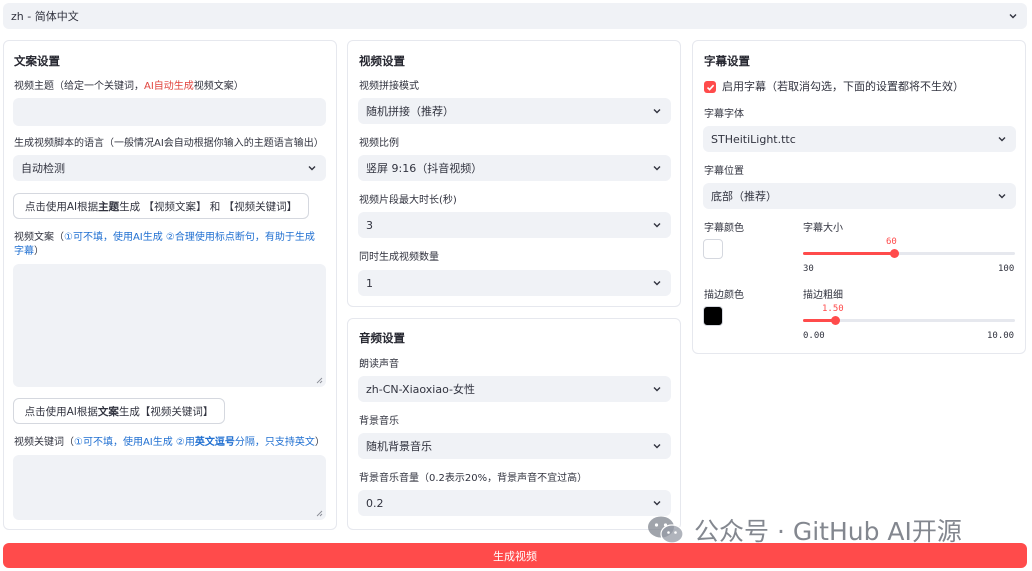 The width and height of the screenshot is (1032, 571). What do you see at coordinates (382, 338) in the screenshot?
I see `audio-settings-title: 音频设置` at bounding box center [382, 338].